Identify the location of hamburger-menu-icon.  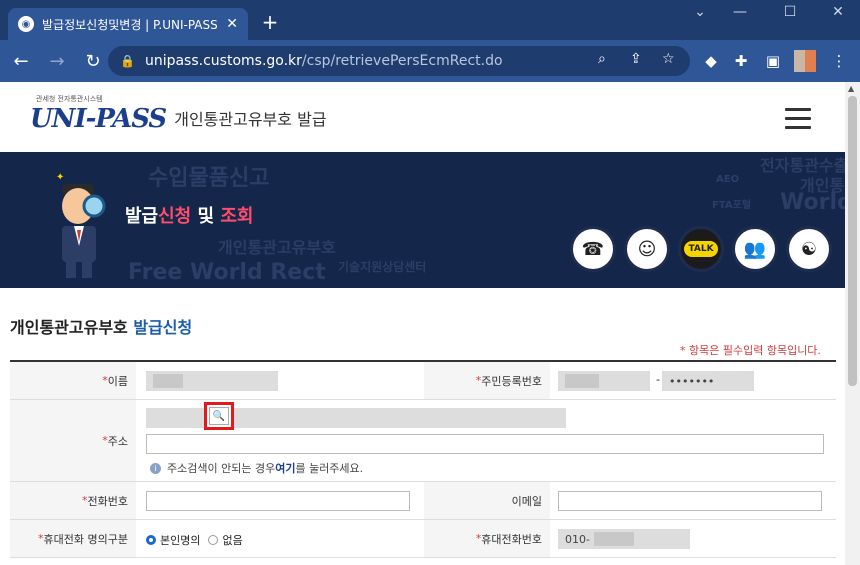
(798, 121).